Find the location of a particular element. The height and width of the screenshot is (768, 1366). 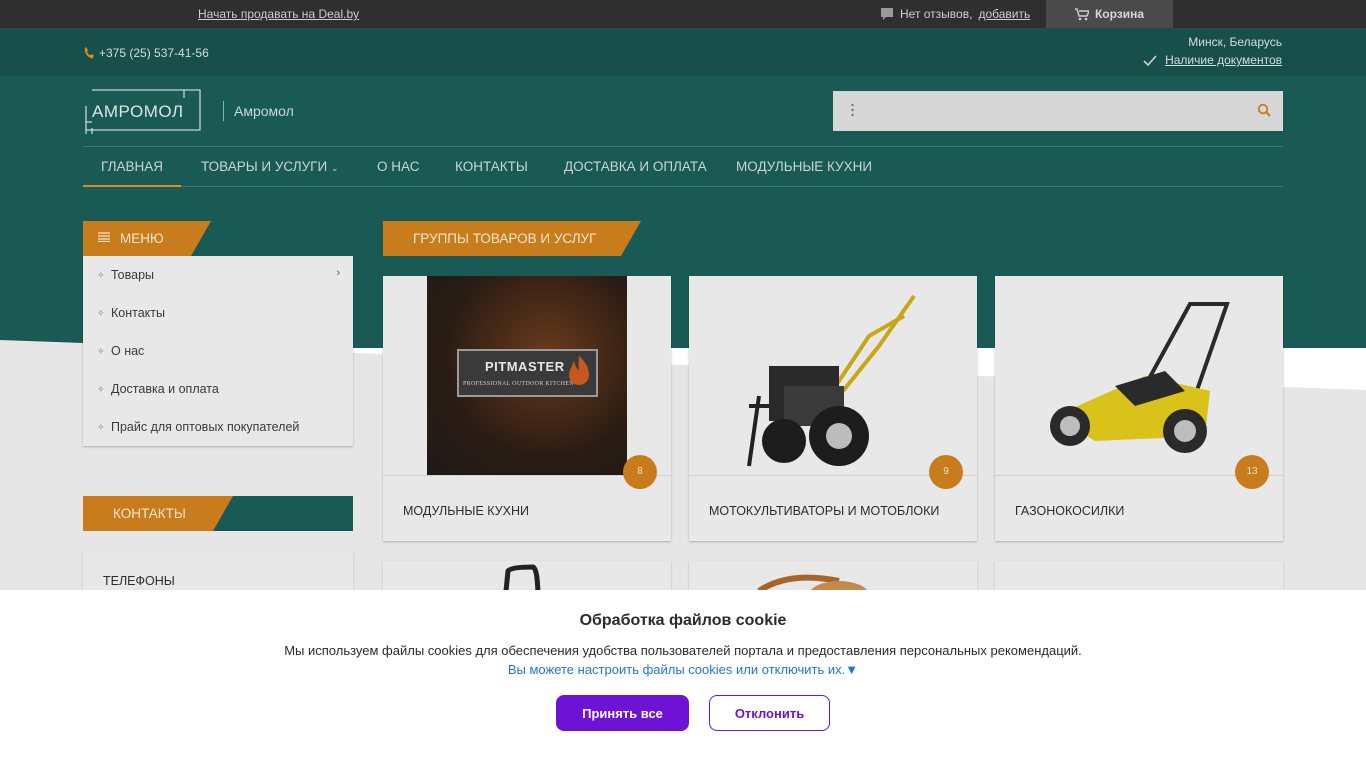

phones-title: ТЕЛЕФОНЫ is located at coordinates (139, 581).